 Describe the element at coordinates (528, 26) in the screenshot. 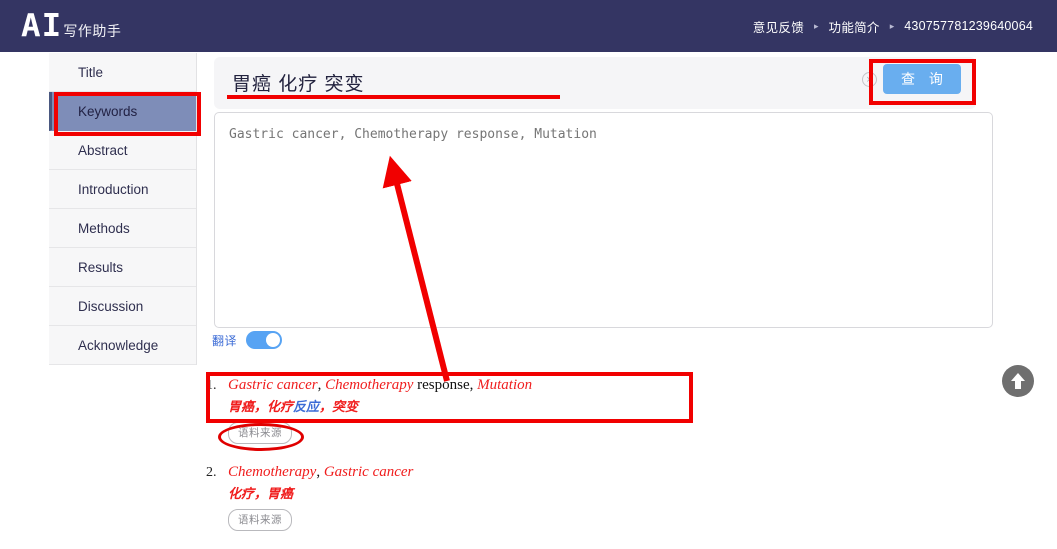

I see `app-header: AI 写作助手 意见反馈 ▸ 功能简介 ▸ 430757781239640064` at that location.